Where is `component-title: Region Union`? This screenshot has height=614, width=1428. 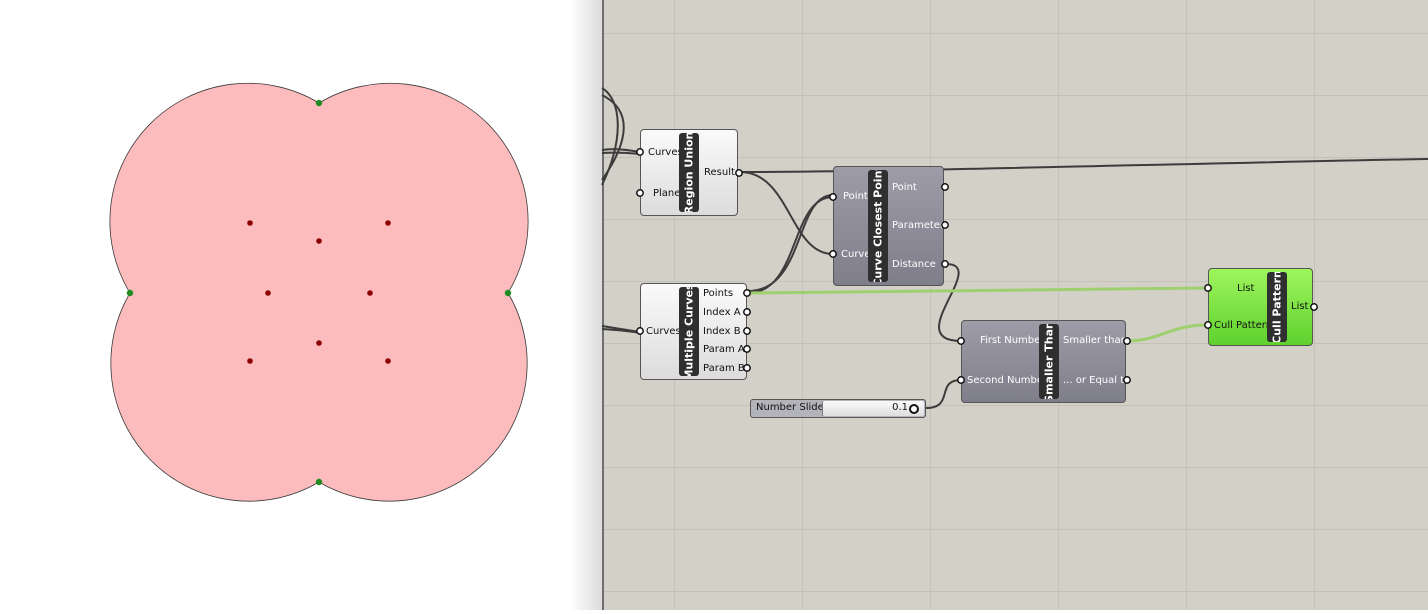
component-title: Region Union is located at coordinates (689, 172).